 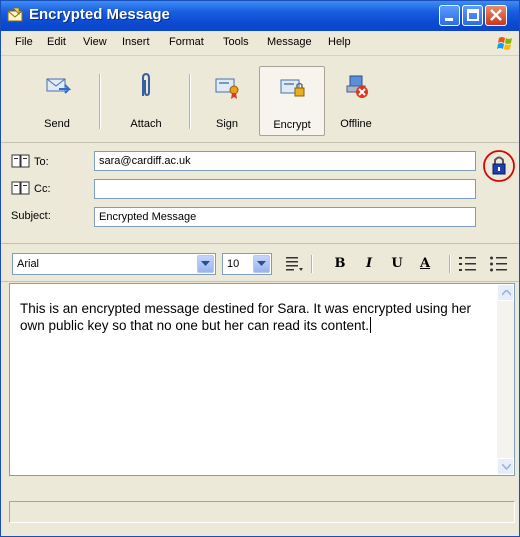 What do you see at coordinates (292, 88) in the screenshot?
I see `encrypt-icon` at bounding box center [292, 88].